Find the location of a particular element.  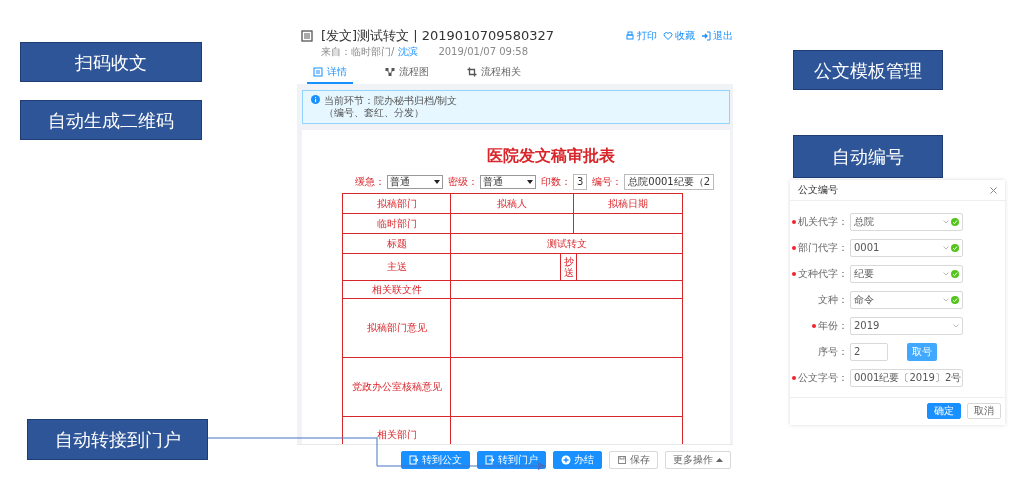

notice-text: 当前环节：院办秘书归档/制文 is located at coordinates (391, 101).